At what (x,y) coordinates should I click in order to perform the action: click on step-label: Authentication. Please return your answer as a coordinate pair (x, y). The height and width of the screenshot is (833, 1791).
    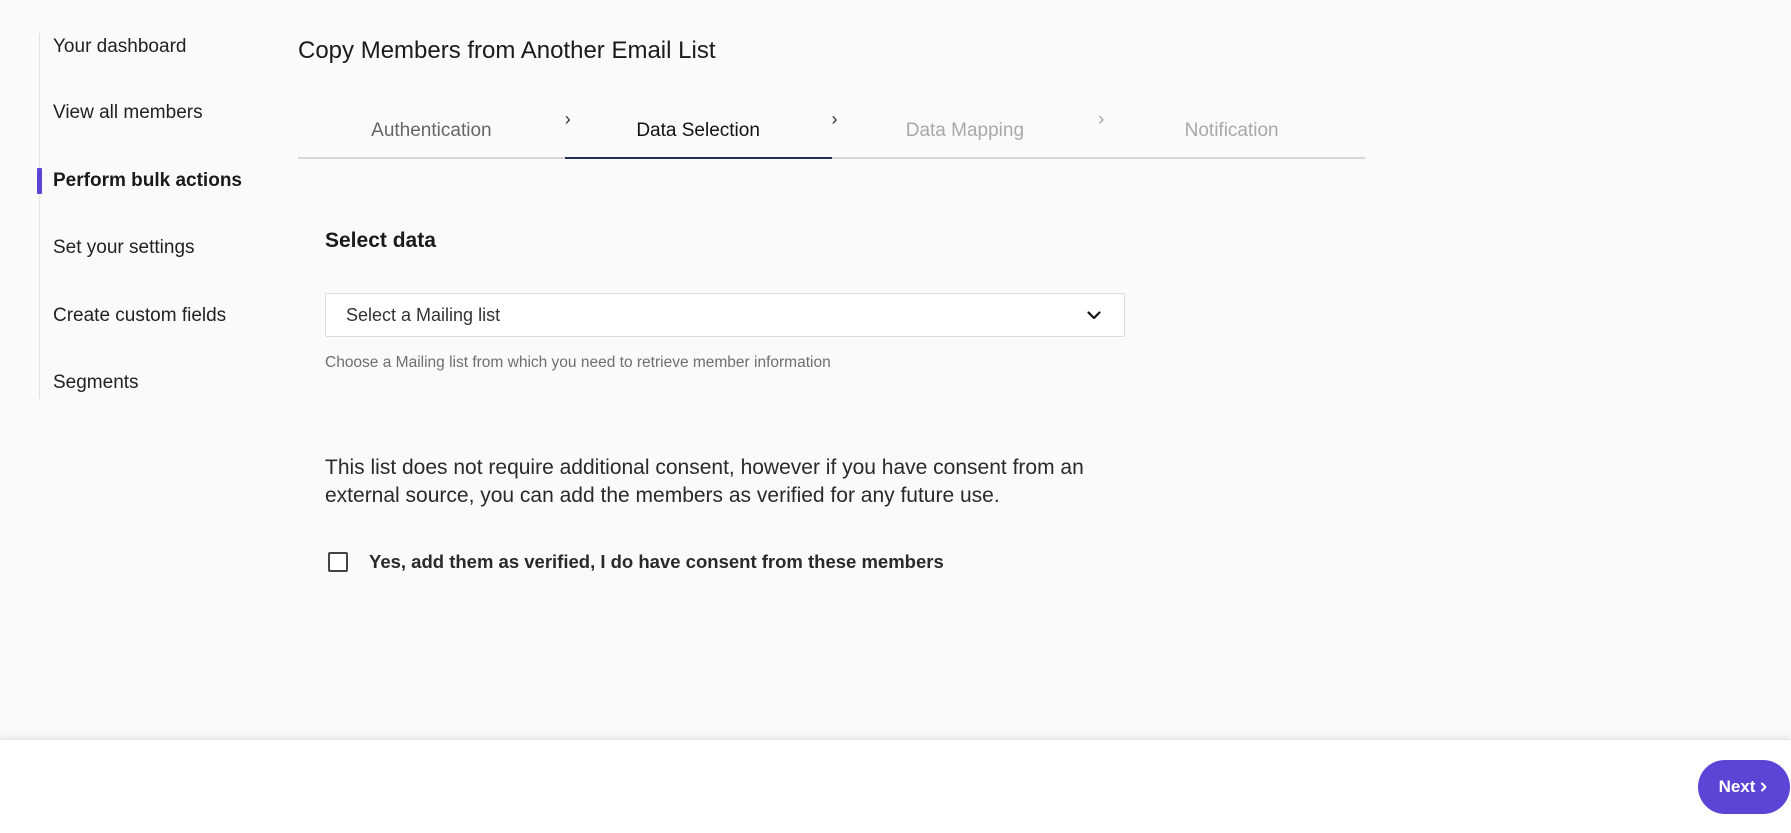
    Looking at the image, I should click on (431, 130).